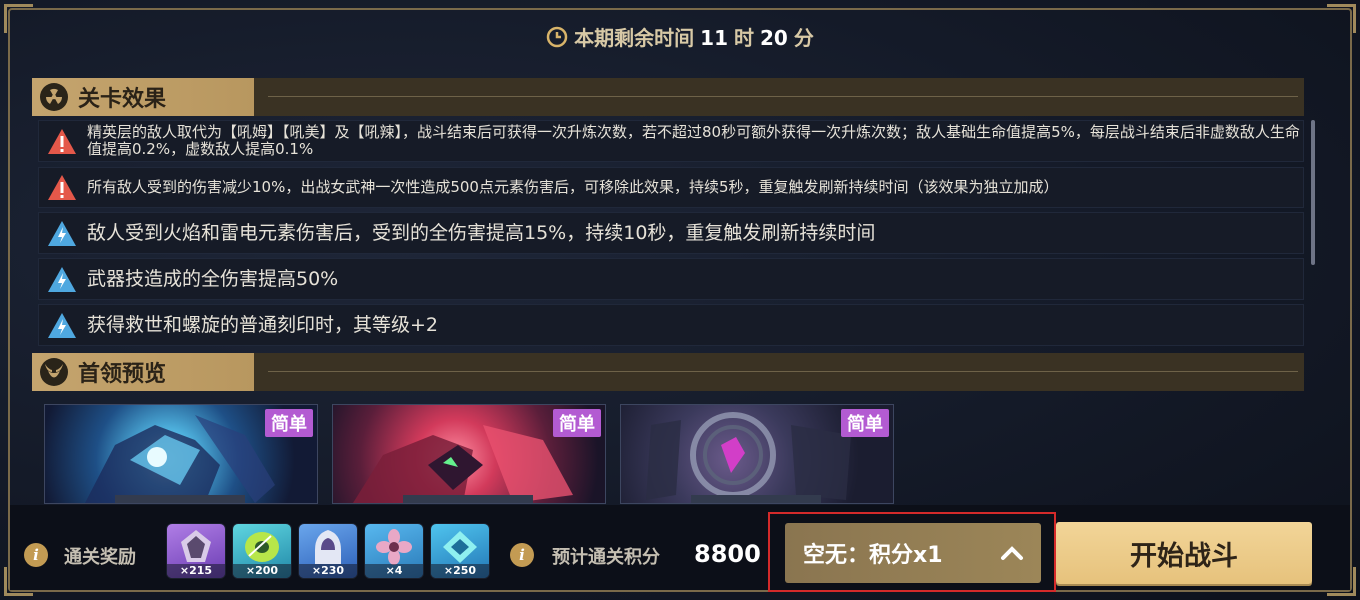 Image resolution: width=1360 pixels, height=600 pixels. I want to click on timer-minutes: 20, so click(774, 38).